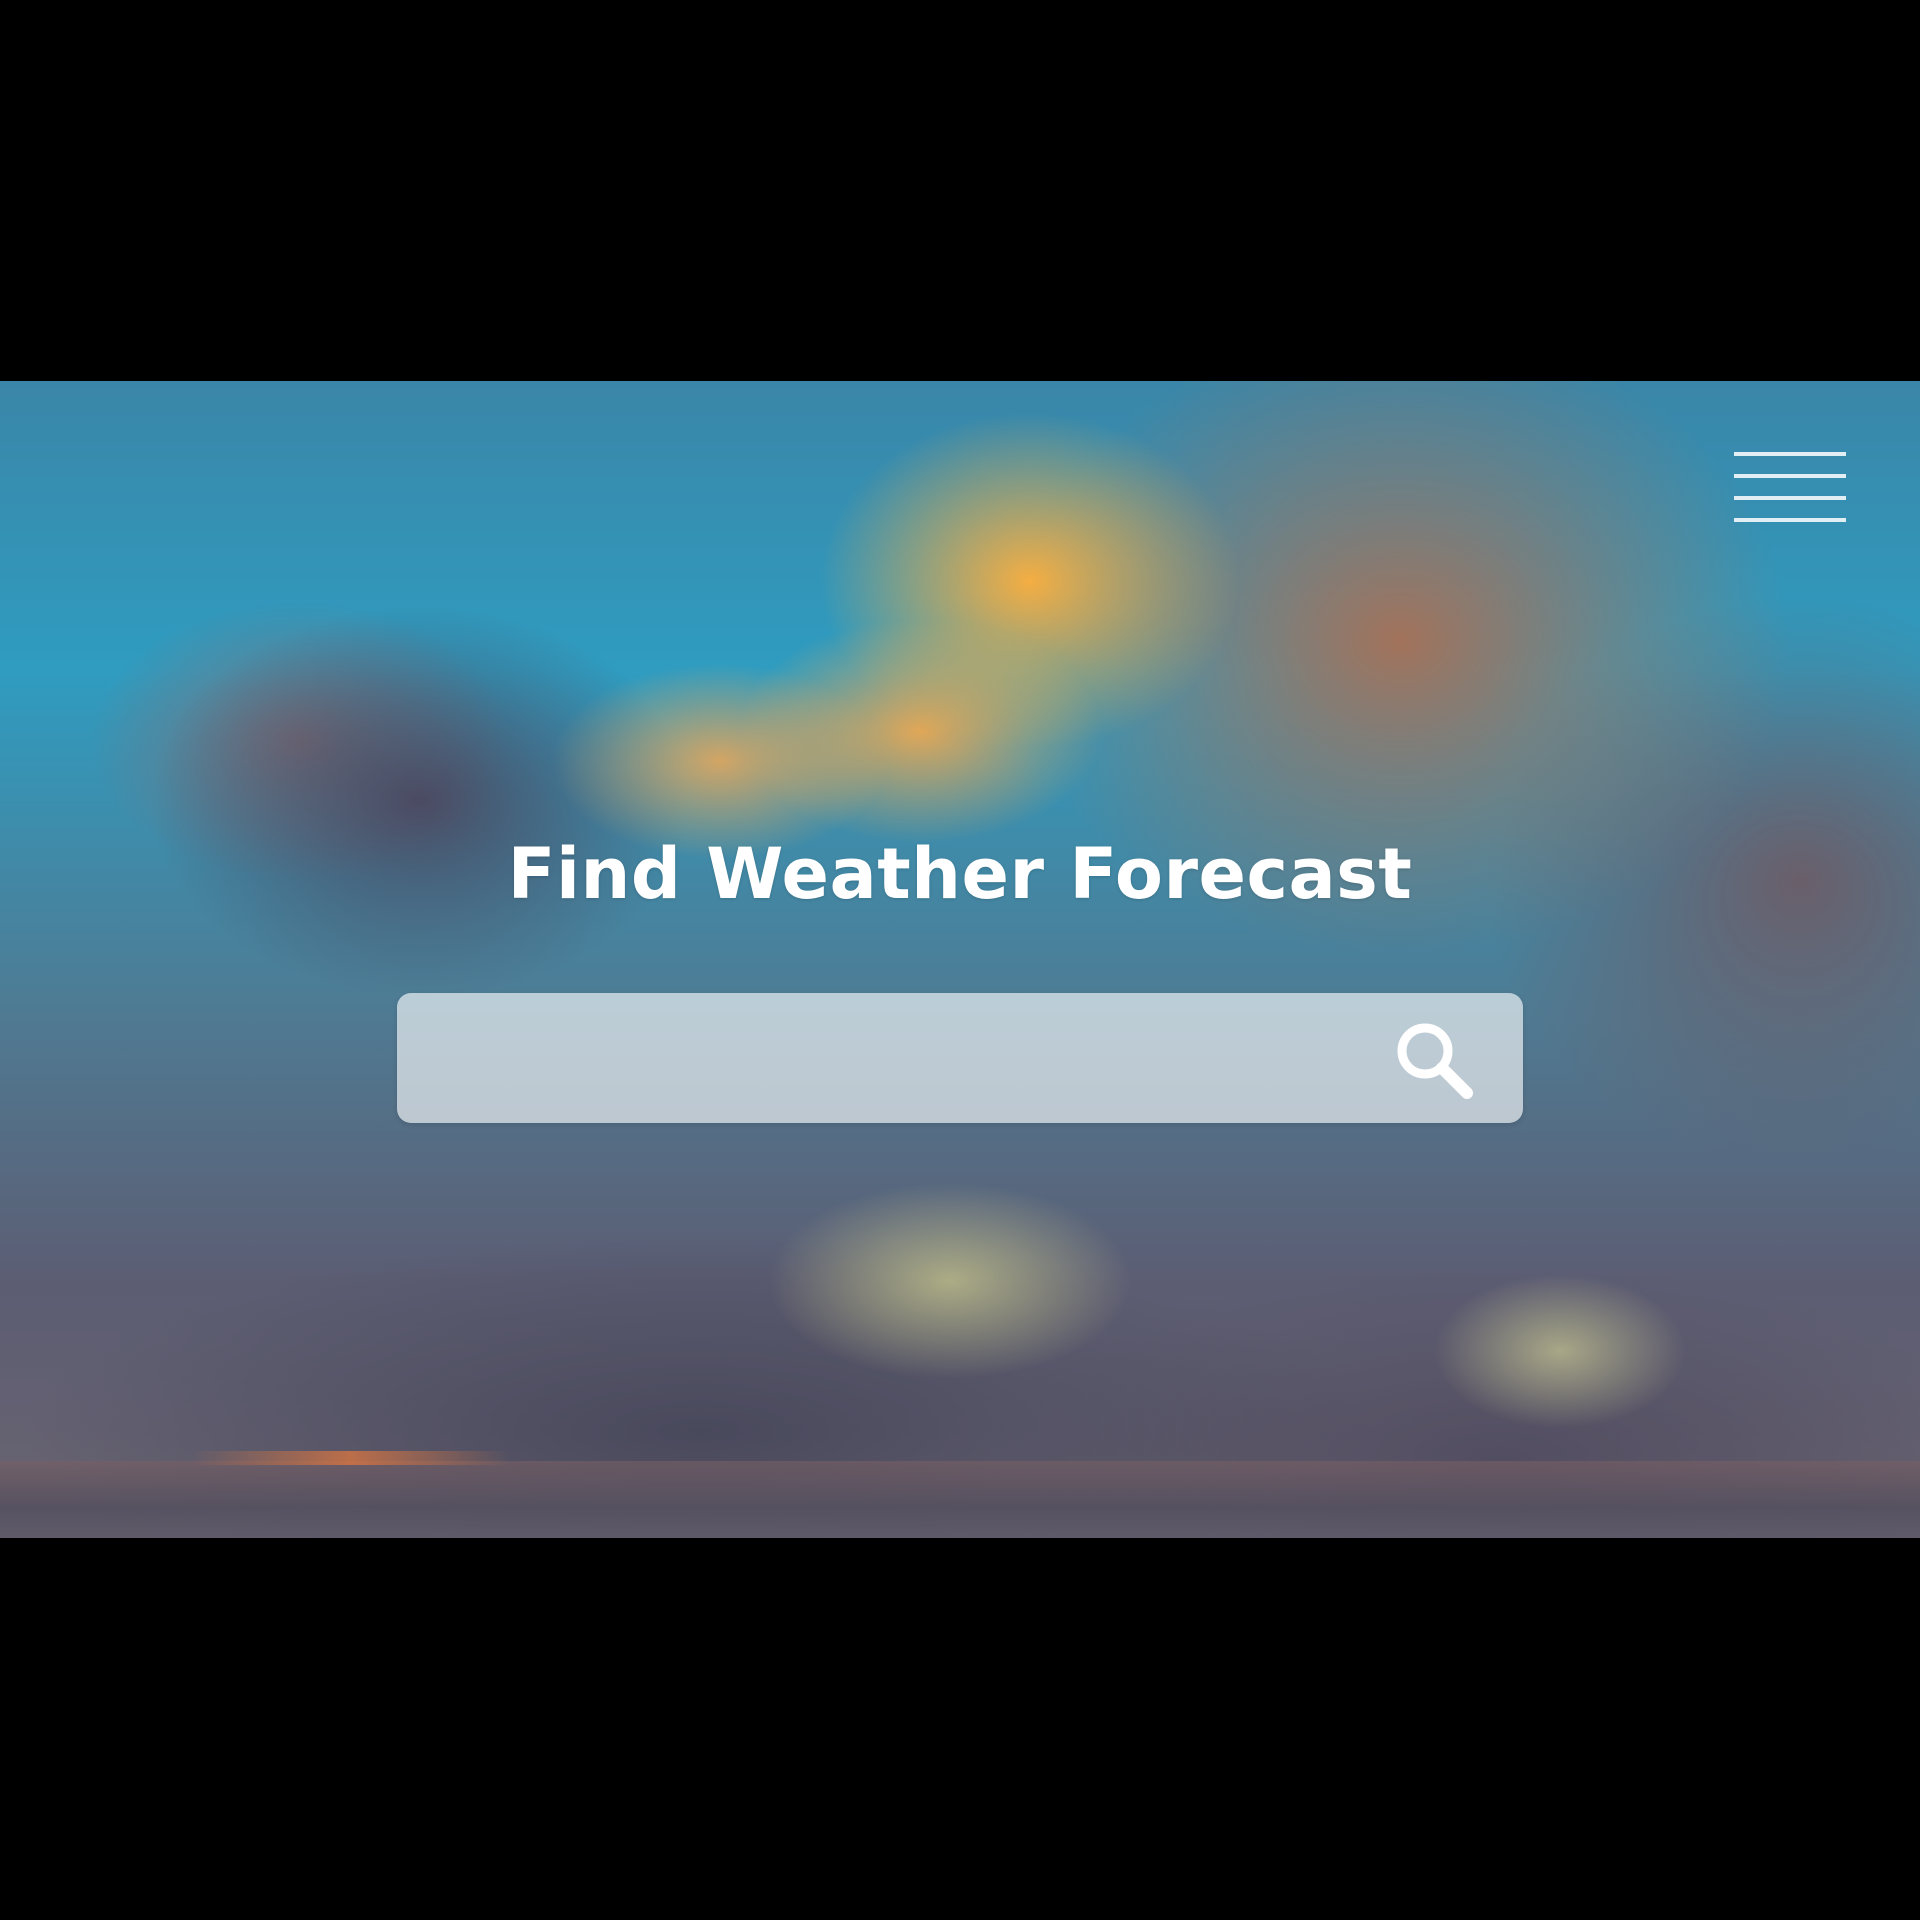 The image size is (1920, 1920). I want to click on sky-background-horizon, so click(960, 1499).